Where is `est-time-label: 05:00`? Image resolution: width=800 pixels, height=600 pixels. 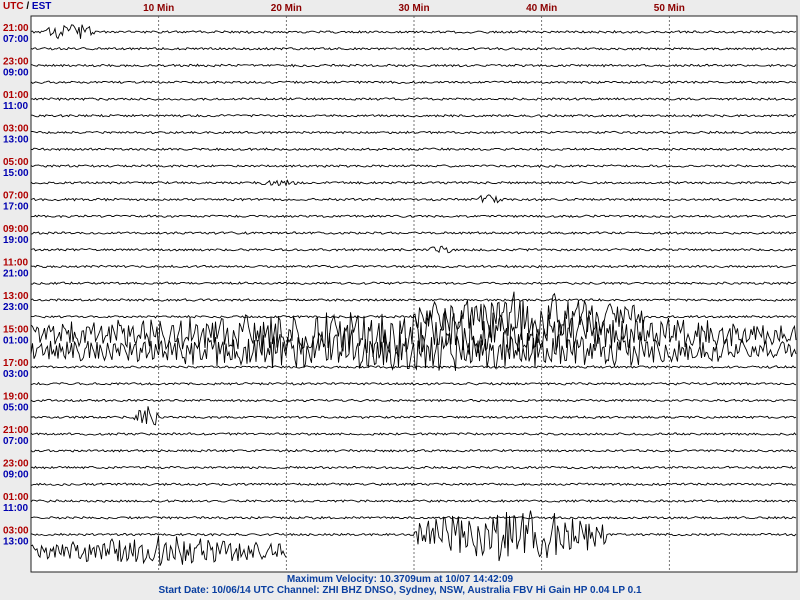
est-time-label: 05:00 is located at coordinates (16, 408).